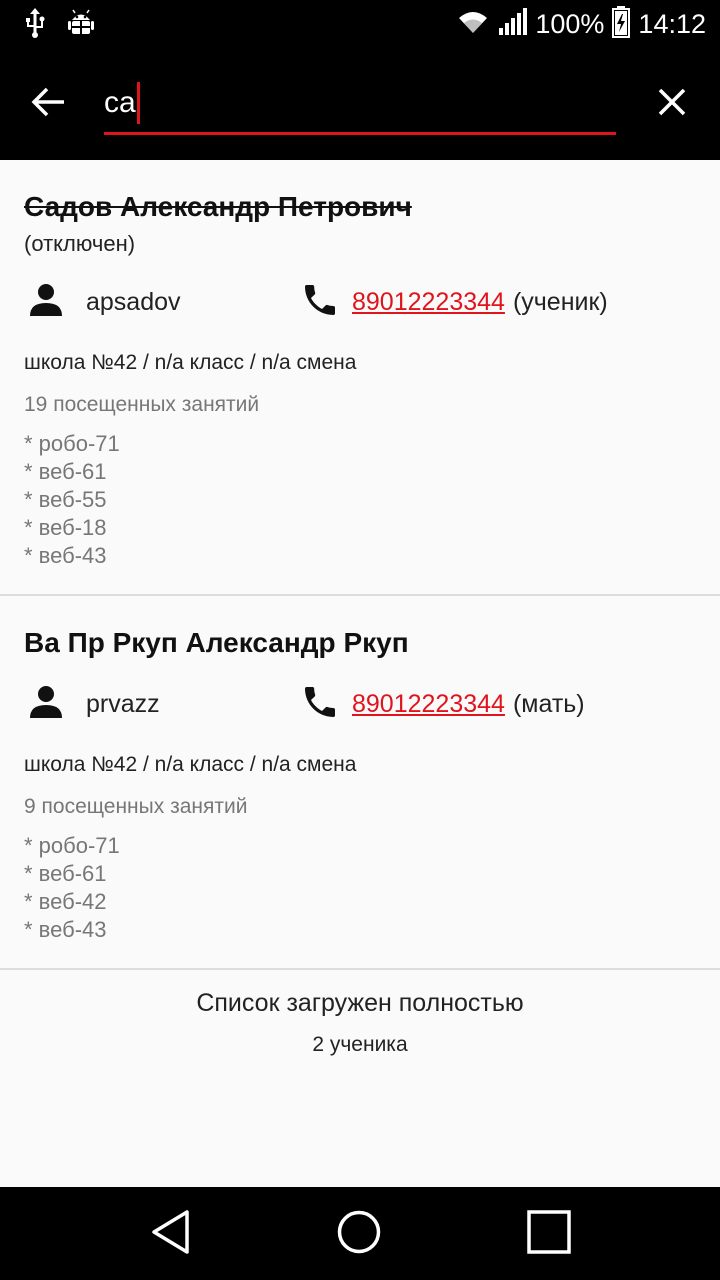 The height and width of the screenshot is (1280, 720). What do you see at coordinates (35, 25) in the screenshot?
I see `usb-icon` at bounding box center [35, 25].